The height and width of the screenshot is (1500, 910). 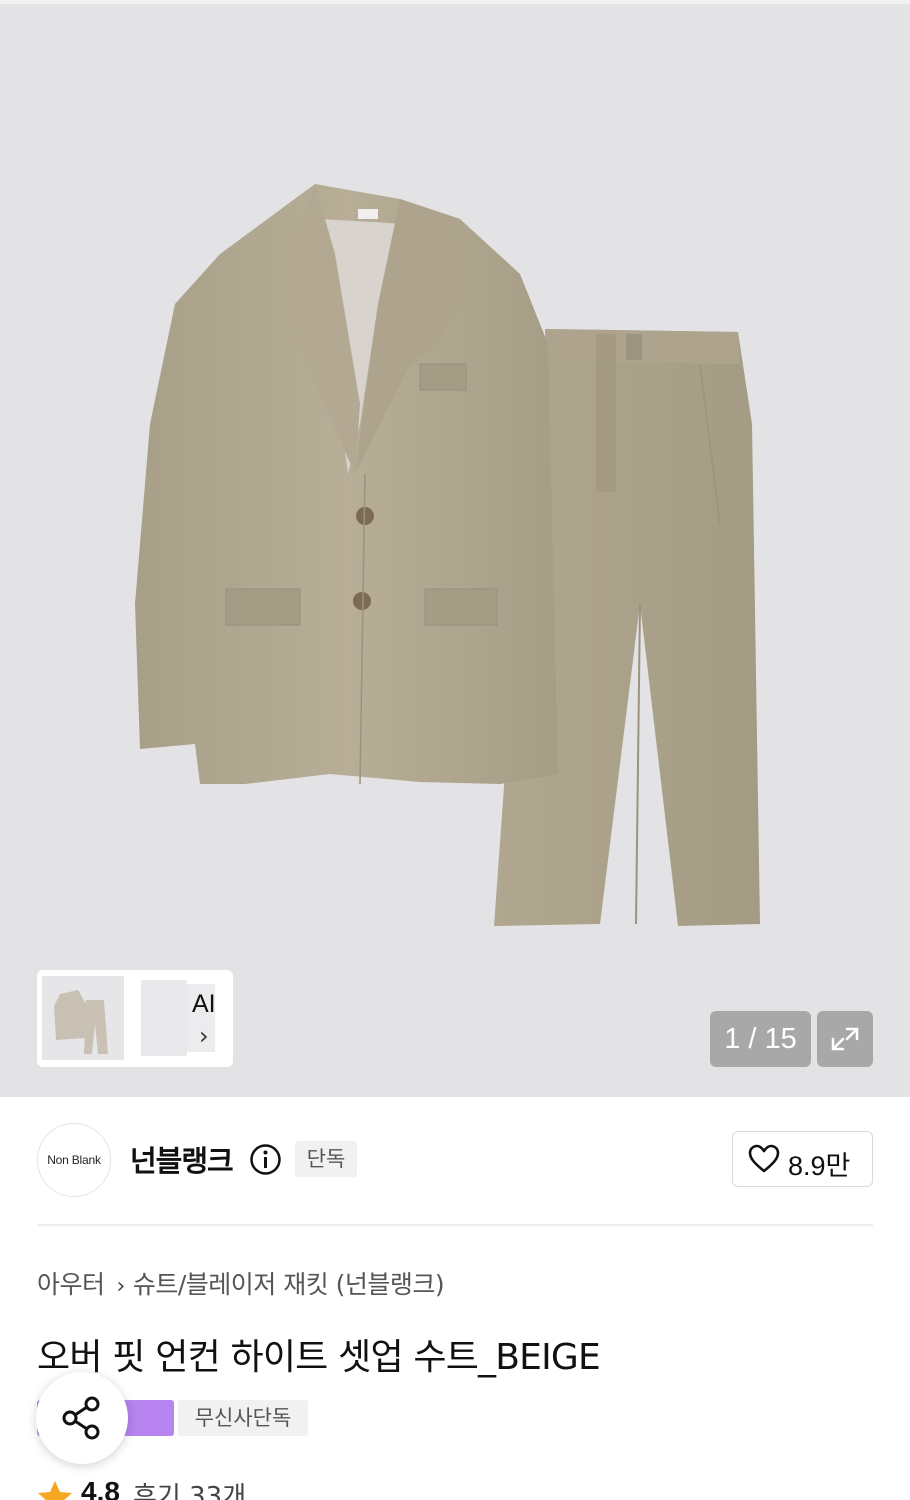 What do you see at coordinates (319, 1357) in the screenshot?
I see `product-title: 오버 핏 언컨 하이트 셋업 수트_BEIGE` at bounding box center [319, 1357].